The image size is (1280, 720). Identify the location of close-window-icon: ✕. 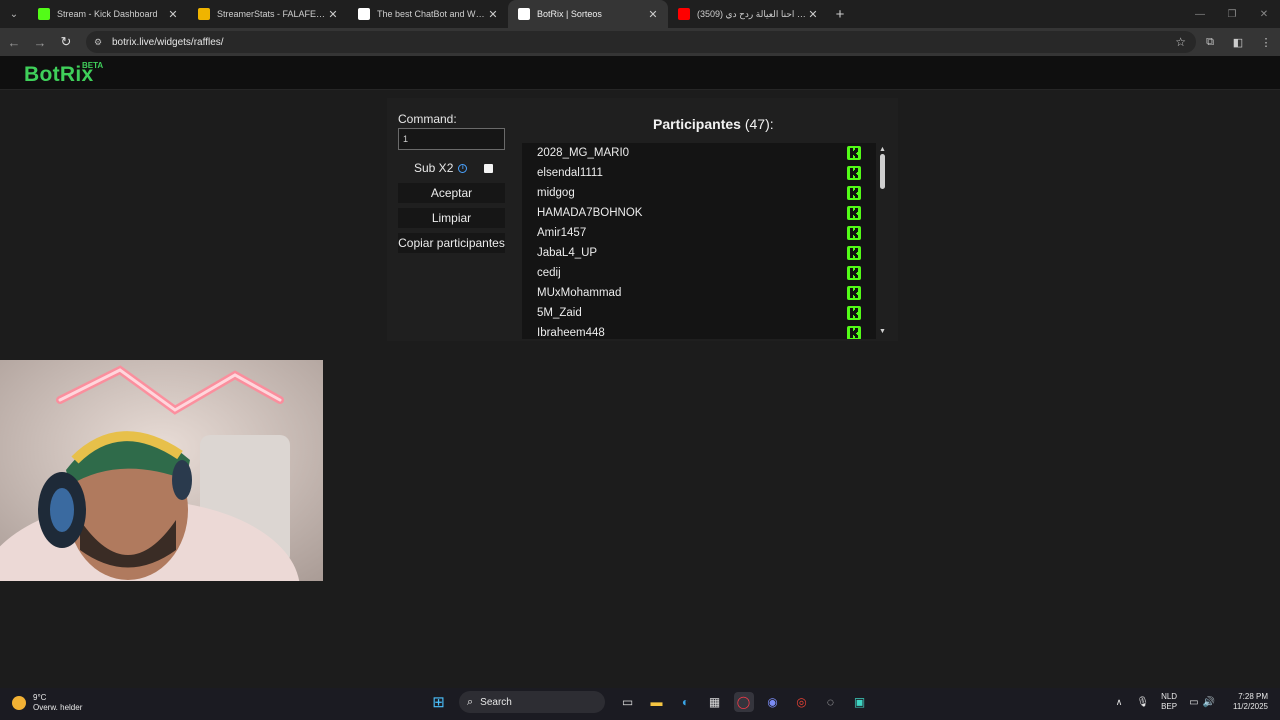
(1264, 14).